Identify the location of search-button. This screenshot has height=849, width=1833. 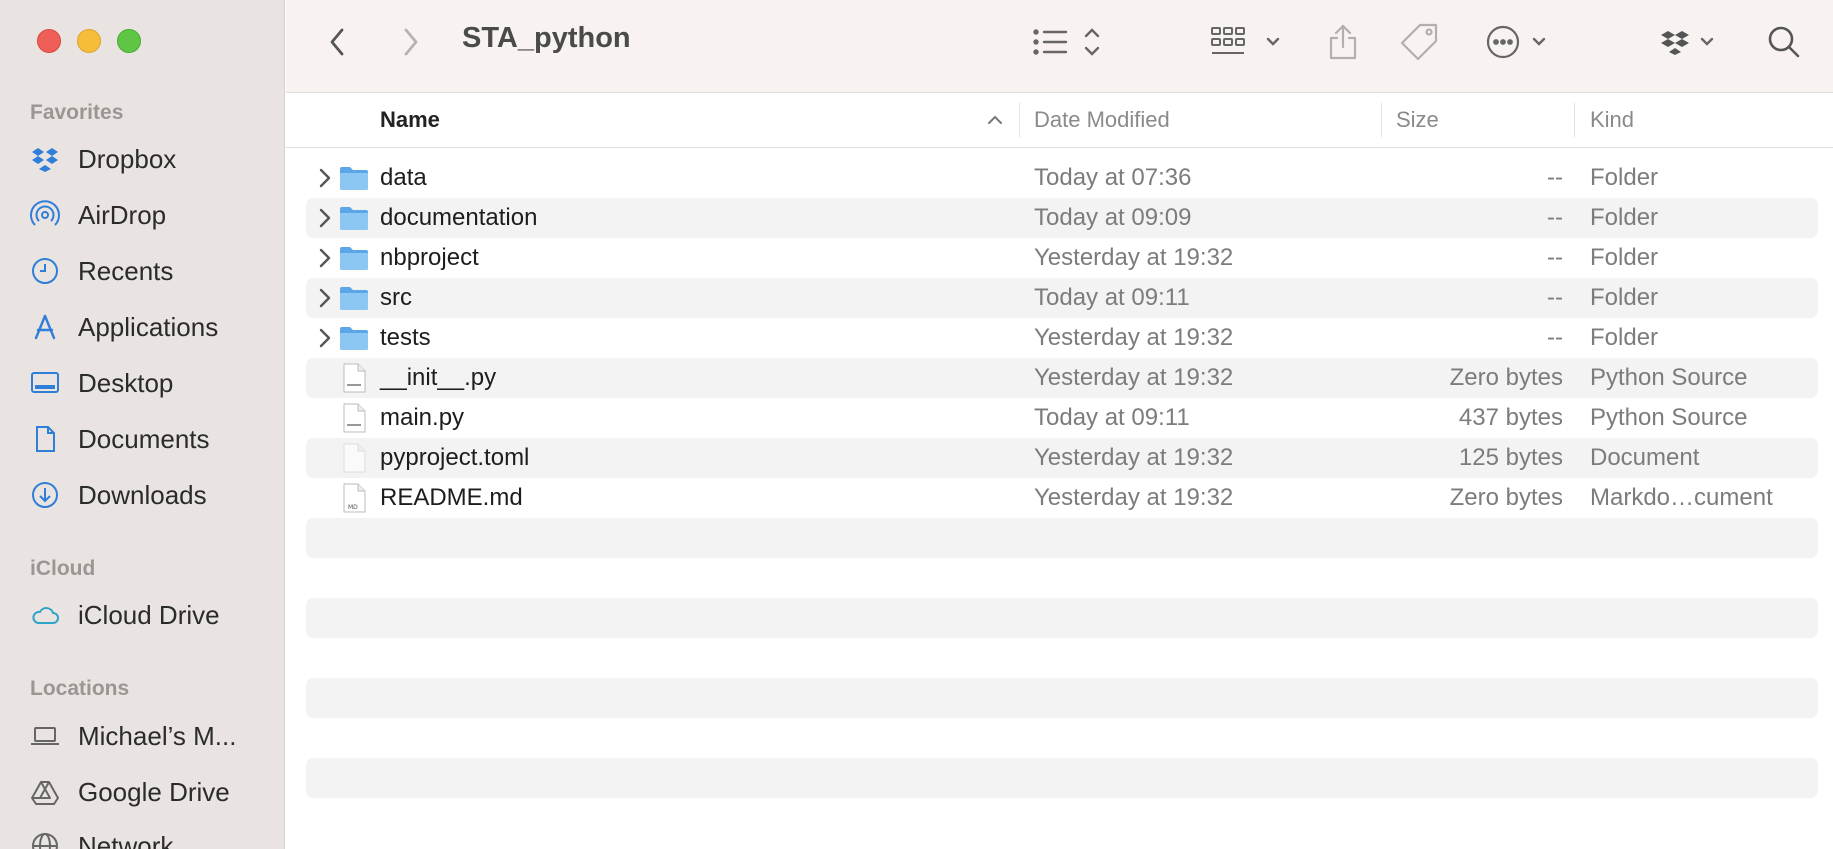
(1784, 42).